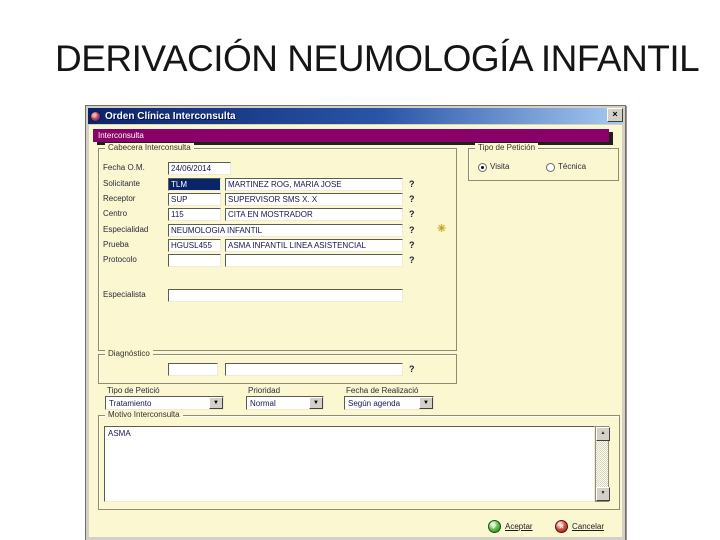 The height and width of the screenshot is (540, 720). I want to click on prueba-code-field: HGUSL455, so click(194, 245).